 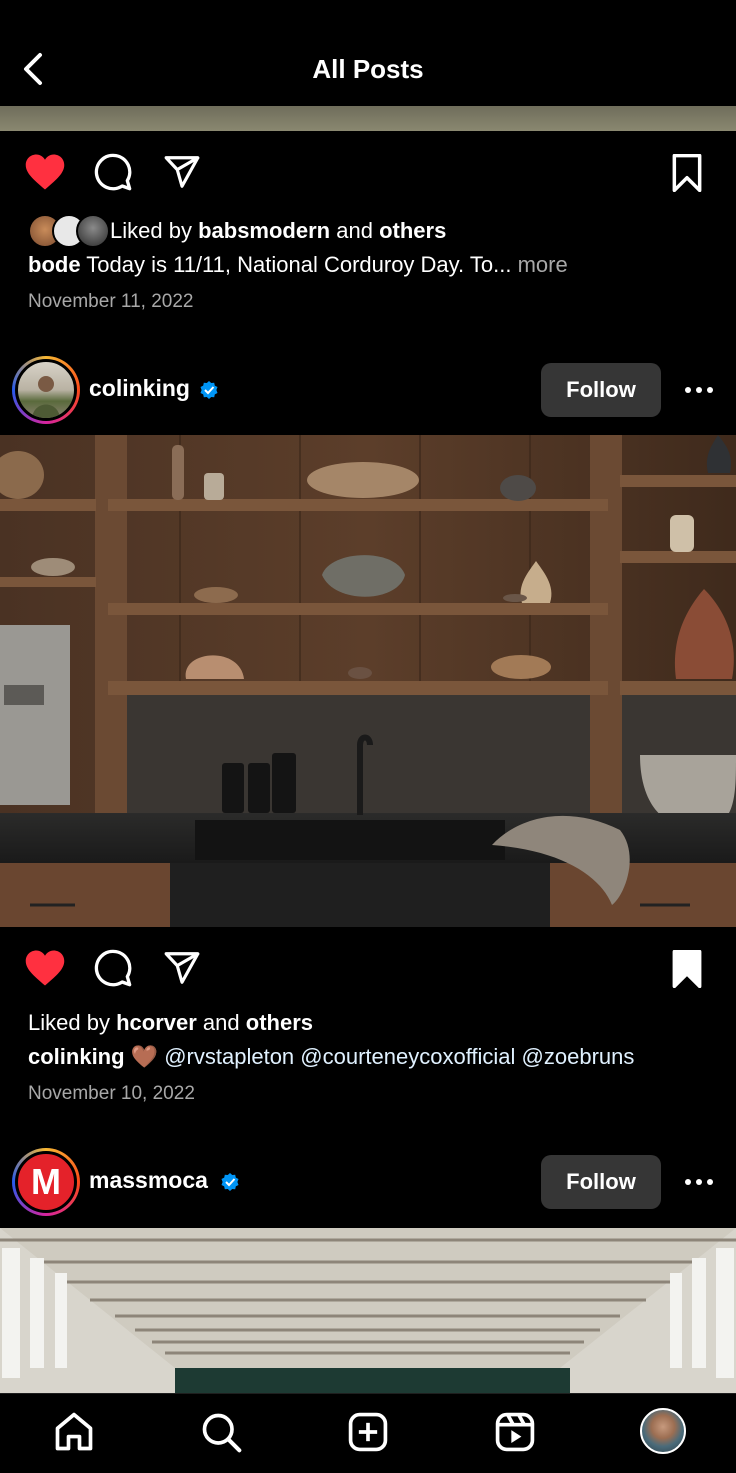 What do you see at coordinates (139, 388) in the screenshot?
I see `post2-username: colinking` at bounding box center [139, 388].